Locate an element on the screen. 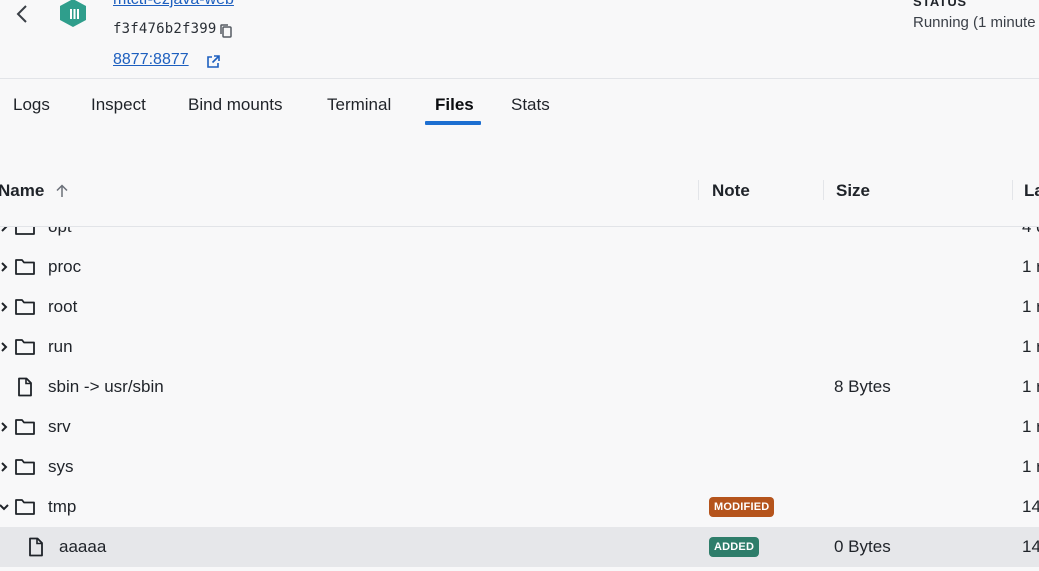  tab-inspect: Inspect is located at coordinates (118, 105).